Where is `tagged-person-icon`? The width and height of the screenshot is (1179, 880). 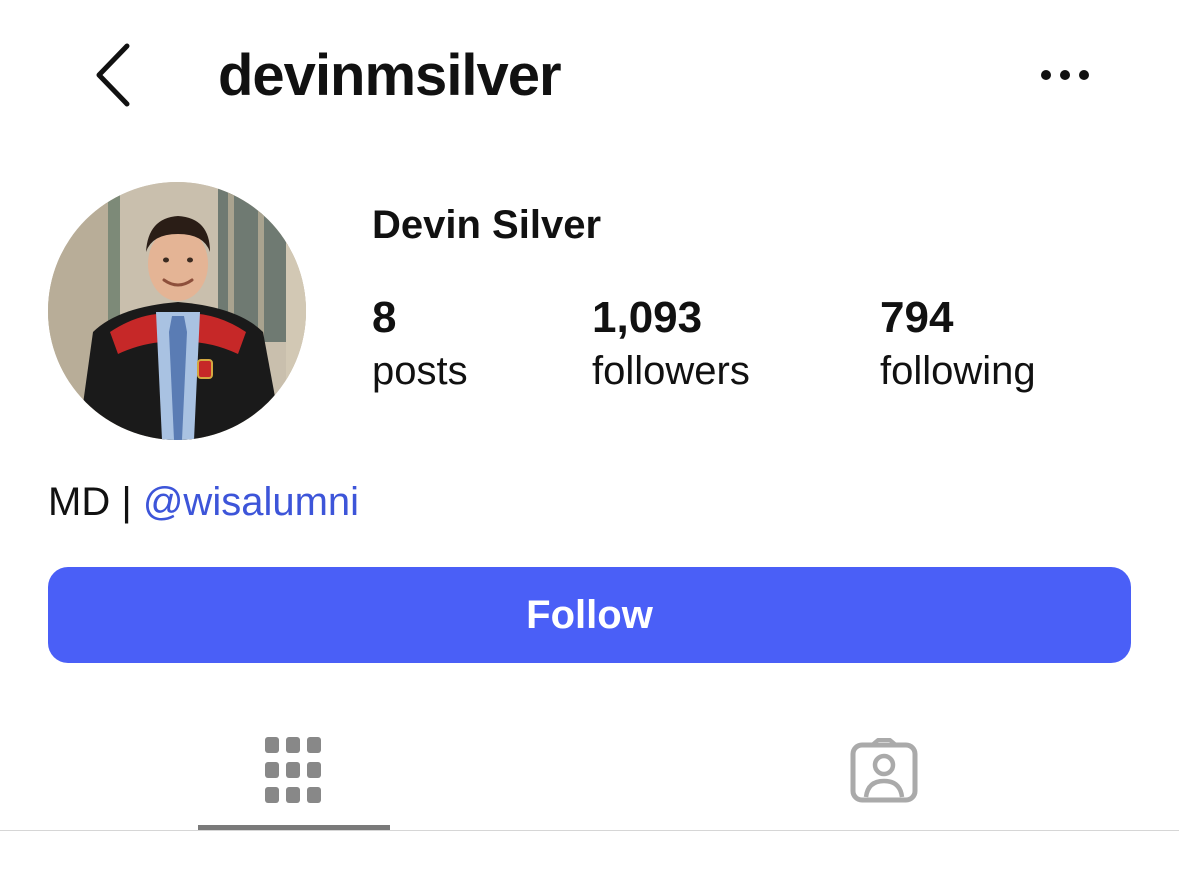
tagged-person-icon is located at coordinates (884, 770).